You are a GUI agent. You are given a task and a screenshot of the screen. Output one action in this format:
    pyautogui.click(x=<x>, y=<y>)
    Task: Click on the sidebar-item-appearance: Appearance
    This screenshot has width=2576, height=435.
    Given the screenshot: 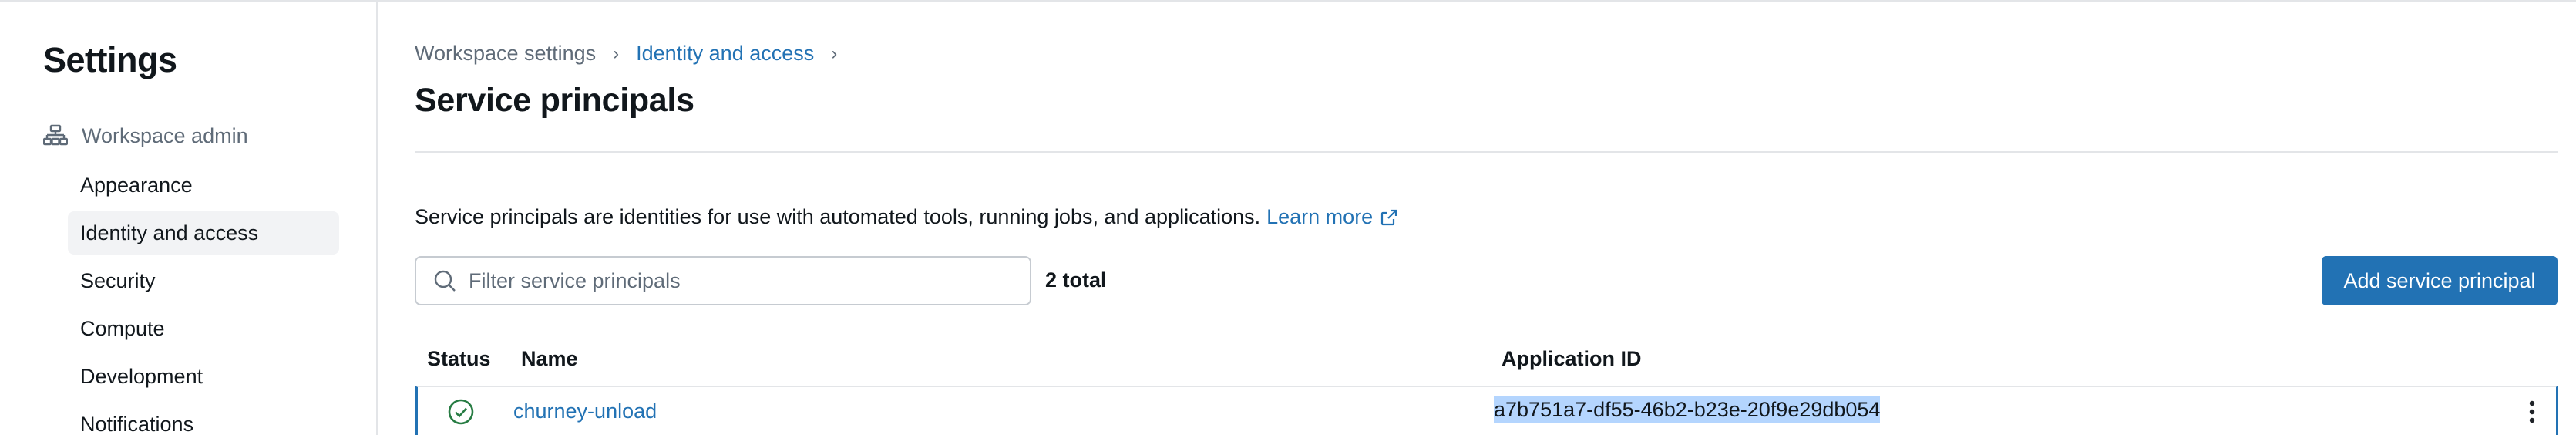 What is the action you would take?
    pyautogui.click(x=203, y=185)
    